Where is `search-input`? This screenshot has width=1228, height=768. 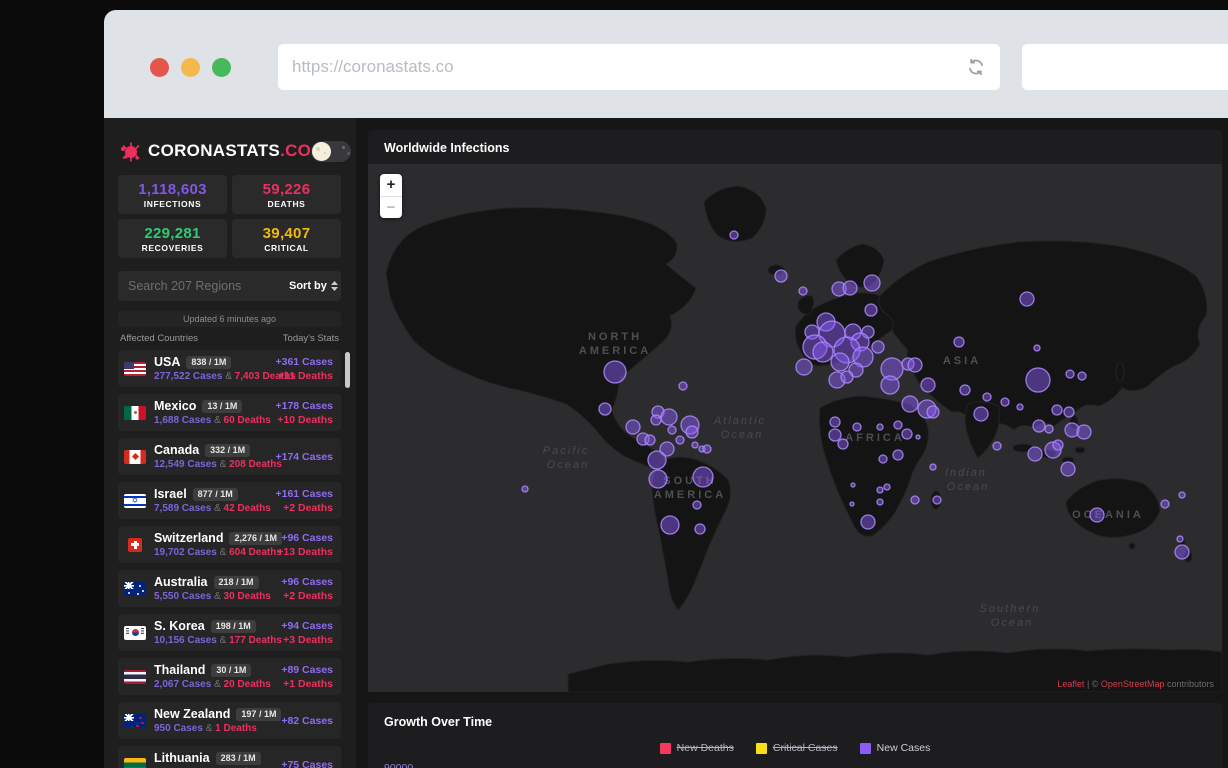 search-input is located at coordinates (208, 286).